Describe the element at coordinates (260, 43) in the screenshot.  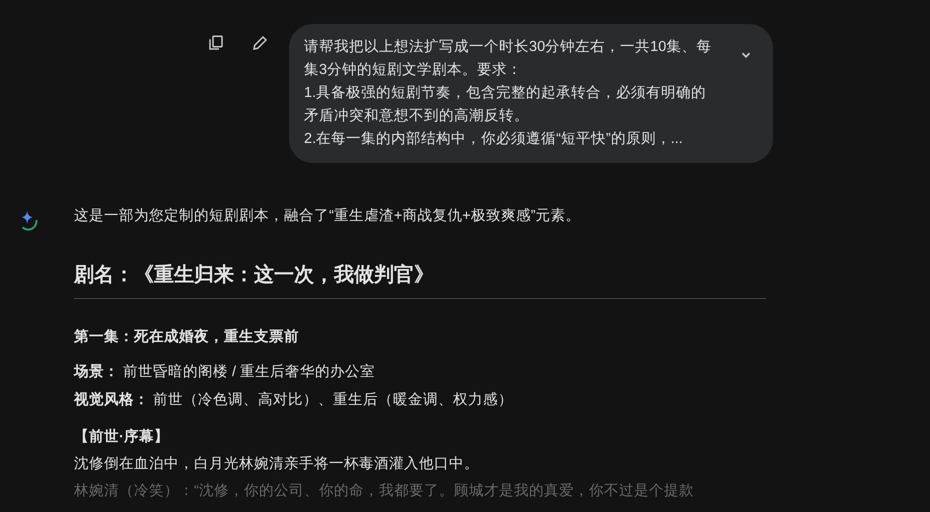
I see `edit-icon` at that location.